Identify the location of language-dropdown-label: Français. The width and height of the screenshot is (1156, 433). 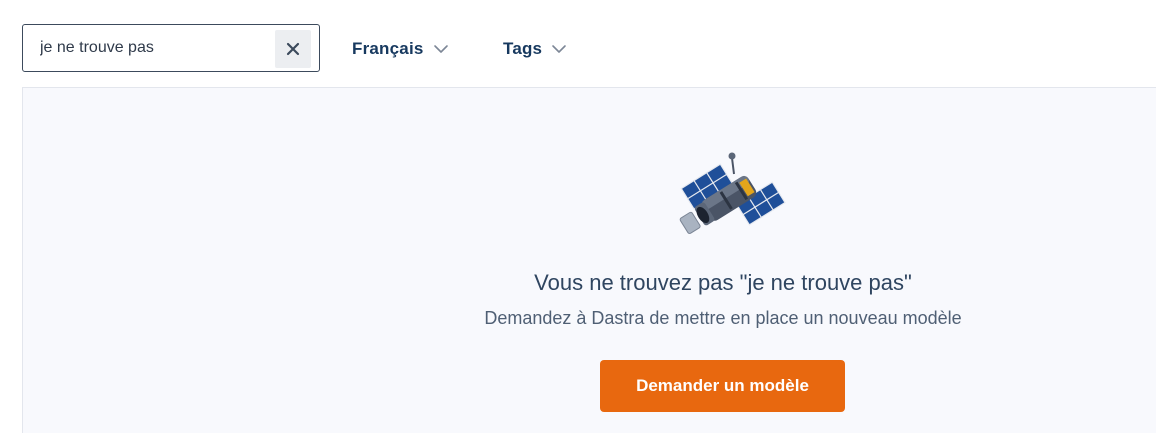
(388, 48).